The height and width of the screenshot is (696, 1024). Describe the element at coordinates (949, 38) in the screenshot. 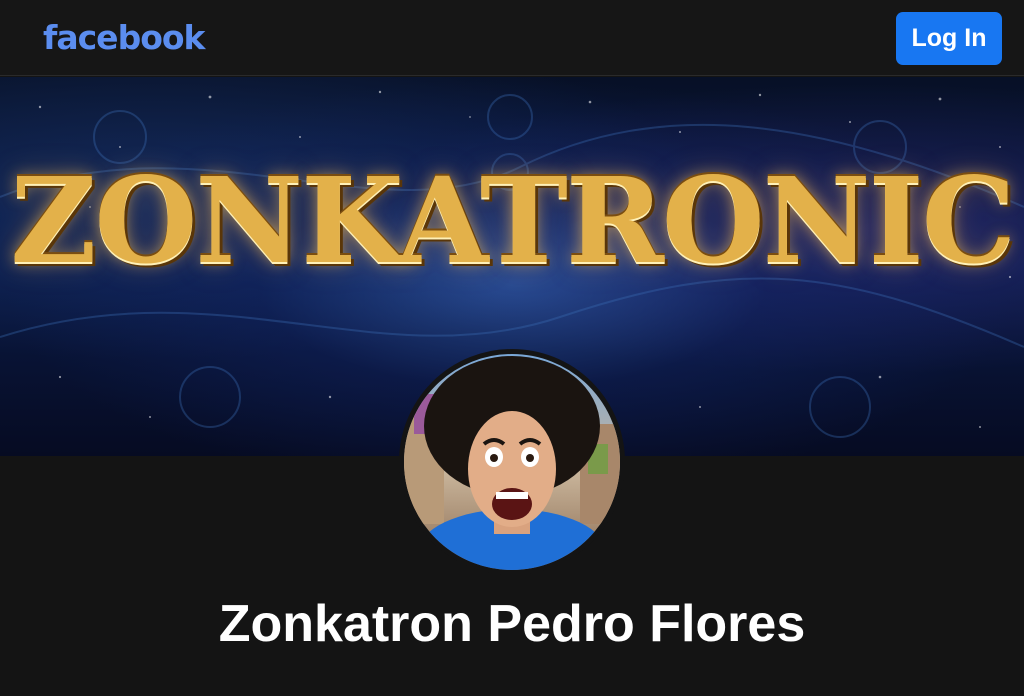

I see `log-in-button: Log In` at that location.